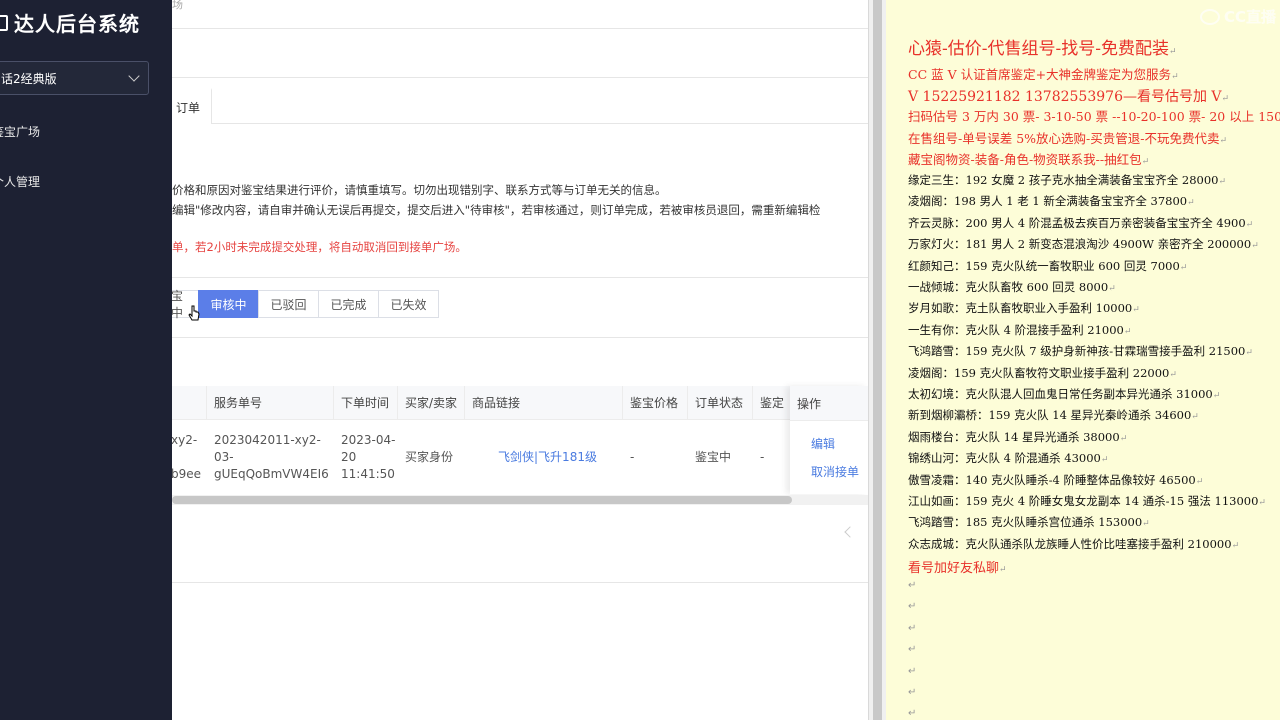 Image resolution: width=1280 pixels, height=720 pixels. Describe the element at coordinates (829, 403) in the screenshot. I see `table-header-operations: 操作` at that location.